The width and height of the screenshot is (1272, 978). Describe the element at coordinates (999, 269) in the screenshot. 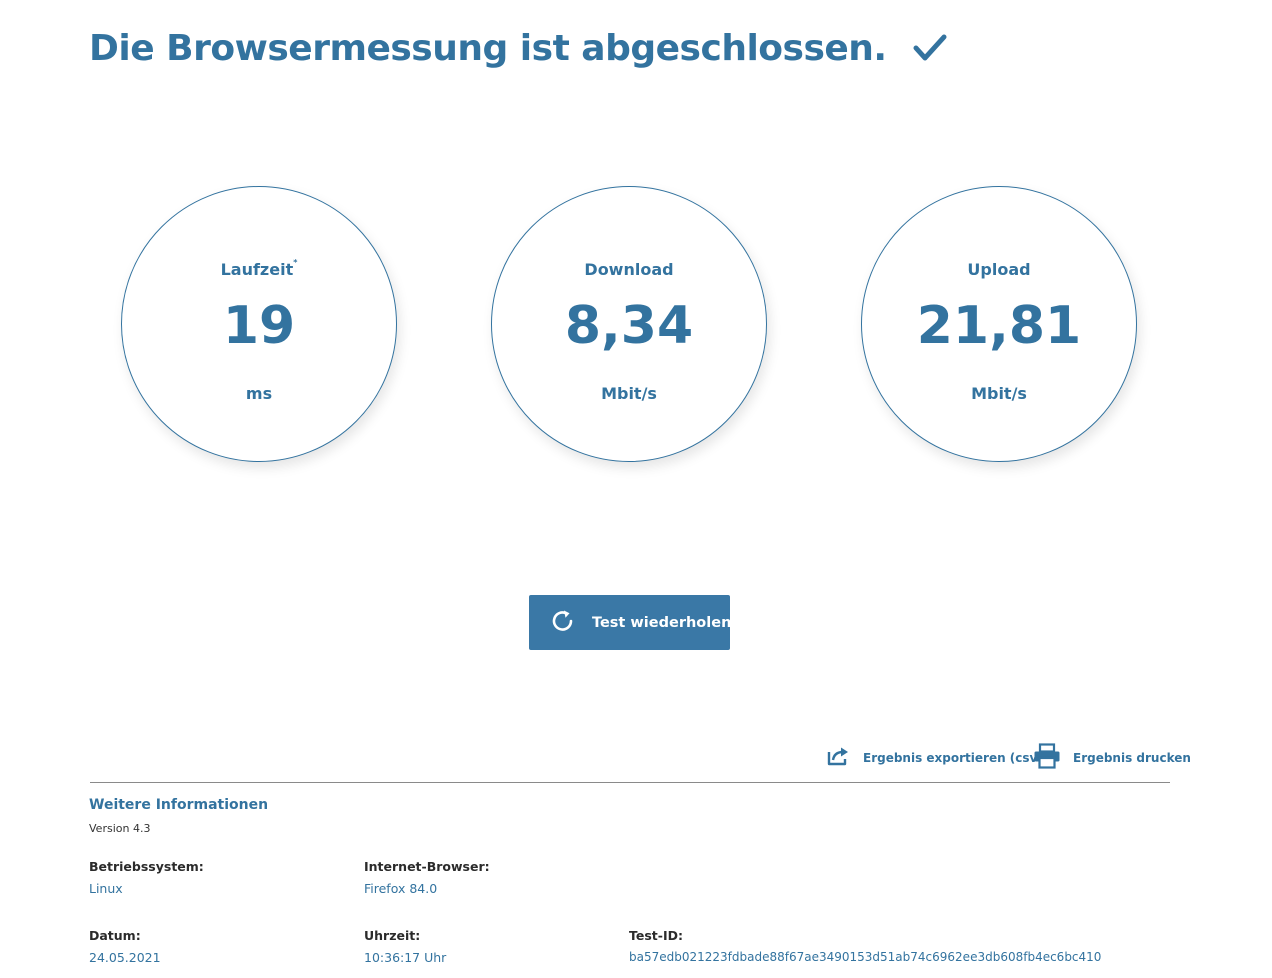

I see `upload-label: Upload` at that location.